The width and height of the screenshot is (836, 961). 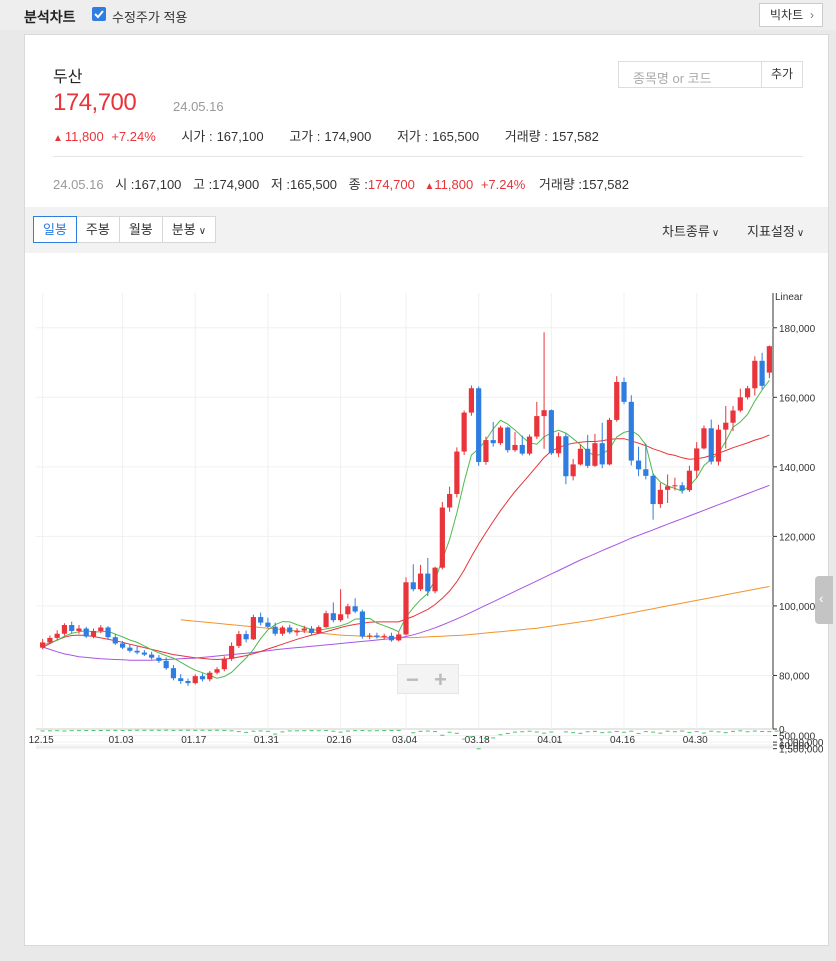 What do you see at coordinates (203, 184) in the screenshot?
I see `detail-high-label: 고 :` at bounding box center [203, 184].